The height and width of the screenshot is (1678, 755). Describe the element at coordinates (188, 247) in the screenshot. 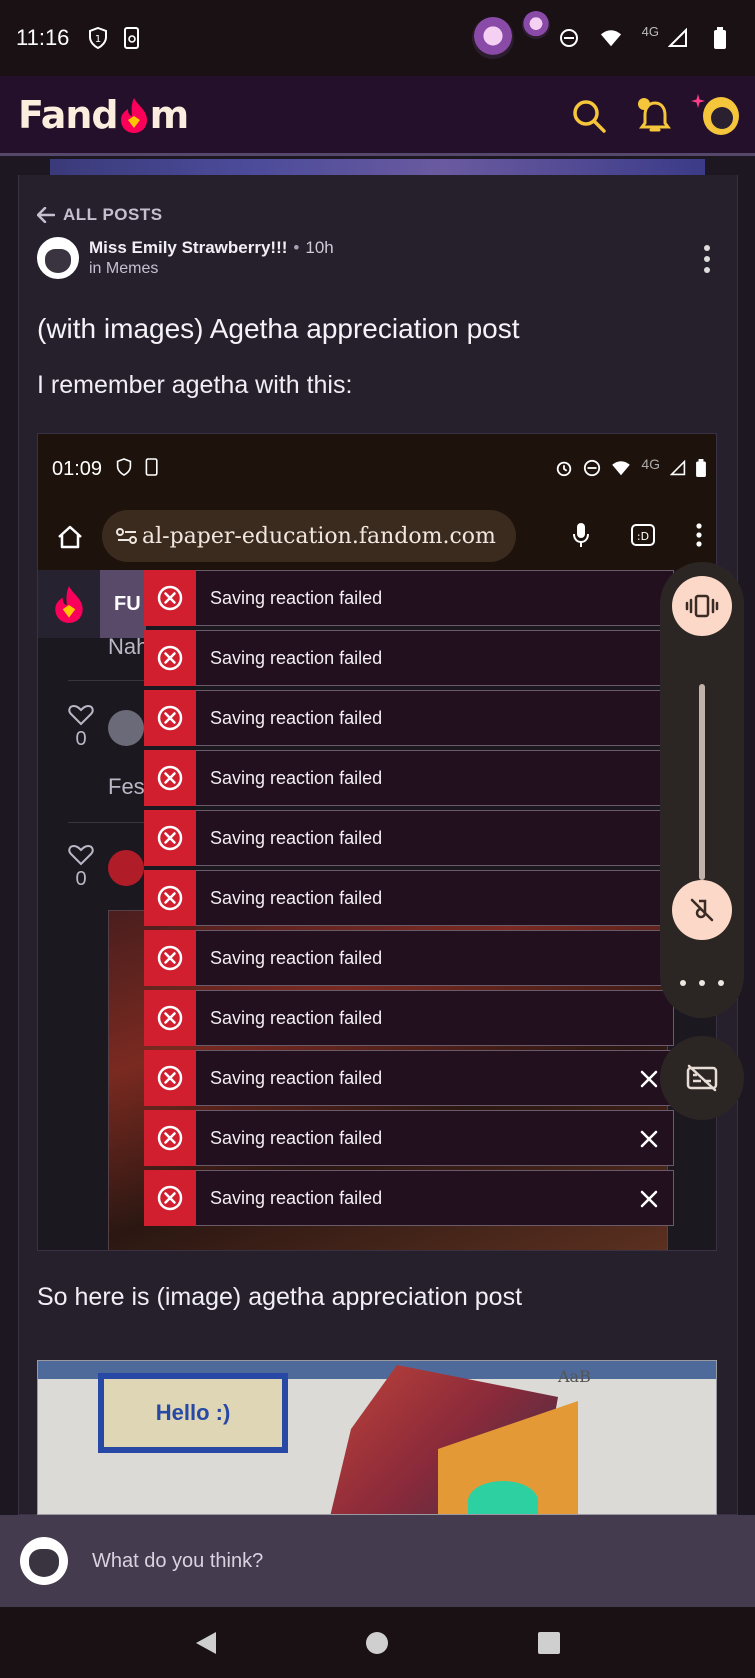

I see `author-name: Miss Emily Strawberry!!!` at that location.